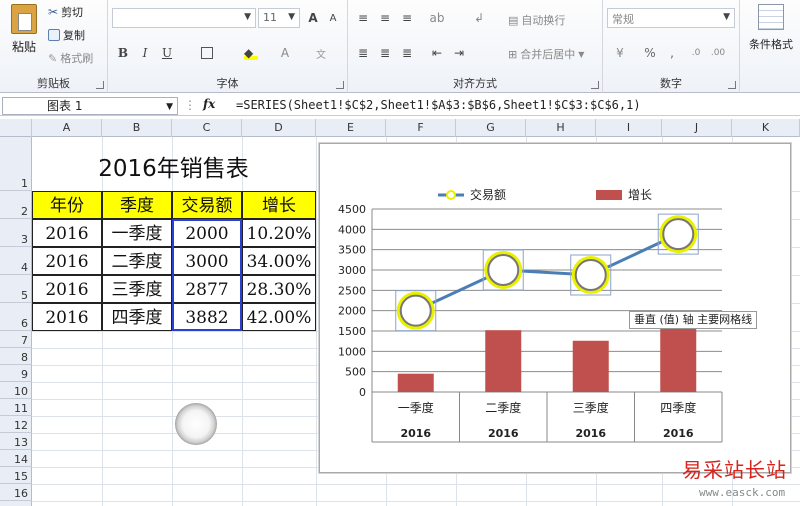 Image resolution: width=800 pixels, height=506 pixels. Describe the element at coordinates (459, 53) in the screenshot. I see `increase-indent-button: ⇥` at that location.